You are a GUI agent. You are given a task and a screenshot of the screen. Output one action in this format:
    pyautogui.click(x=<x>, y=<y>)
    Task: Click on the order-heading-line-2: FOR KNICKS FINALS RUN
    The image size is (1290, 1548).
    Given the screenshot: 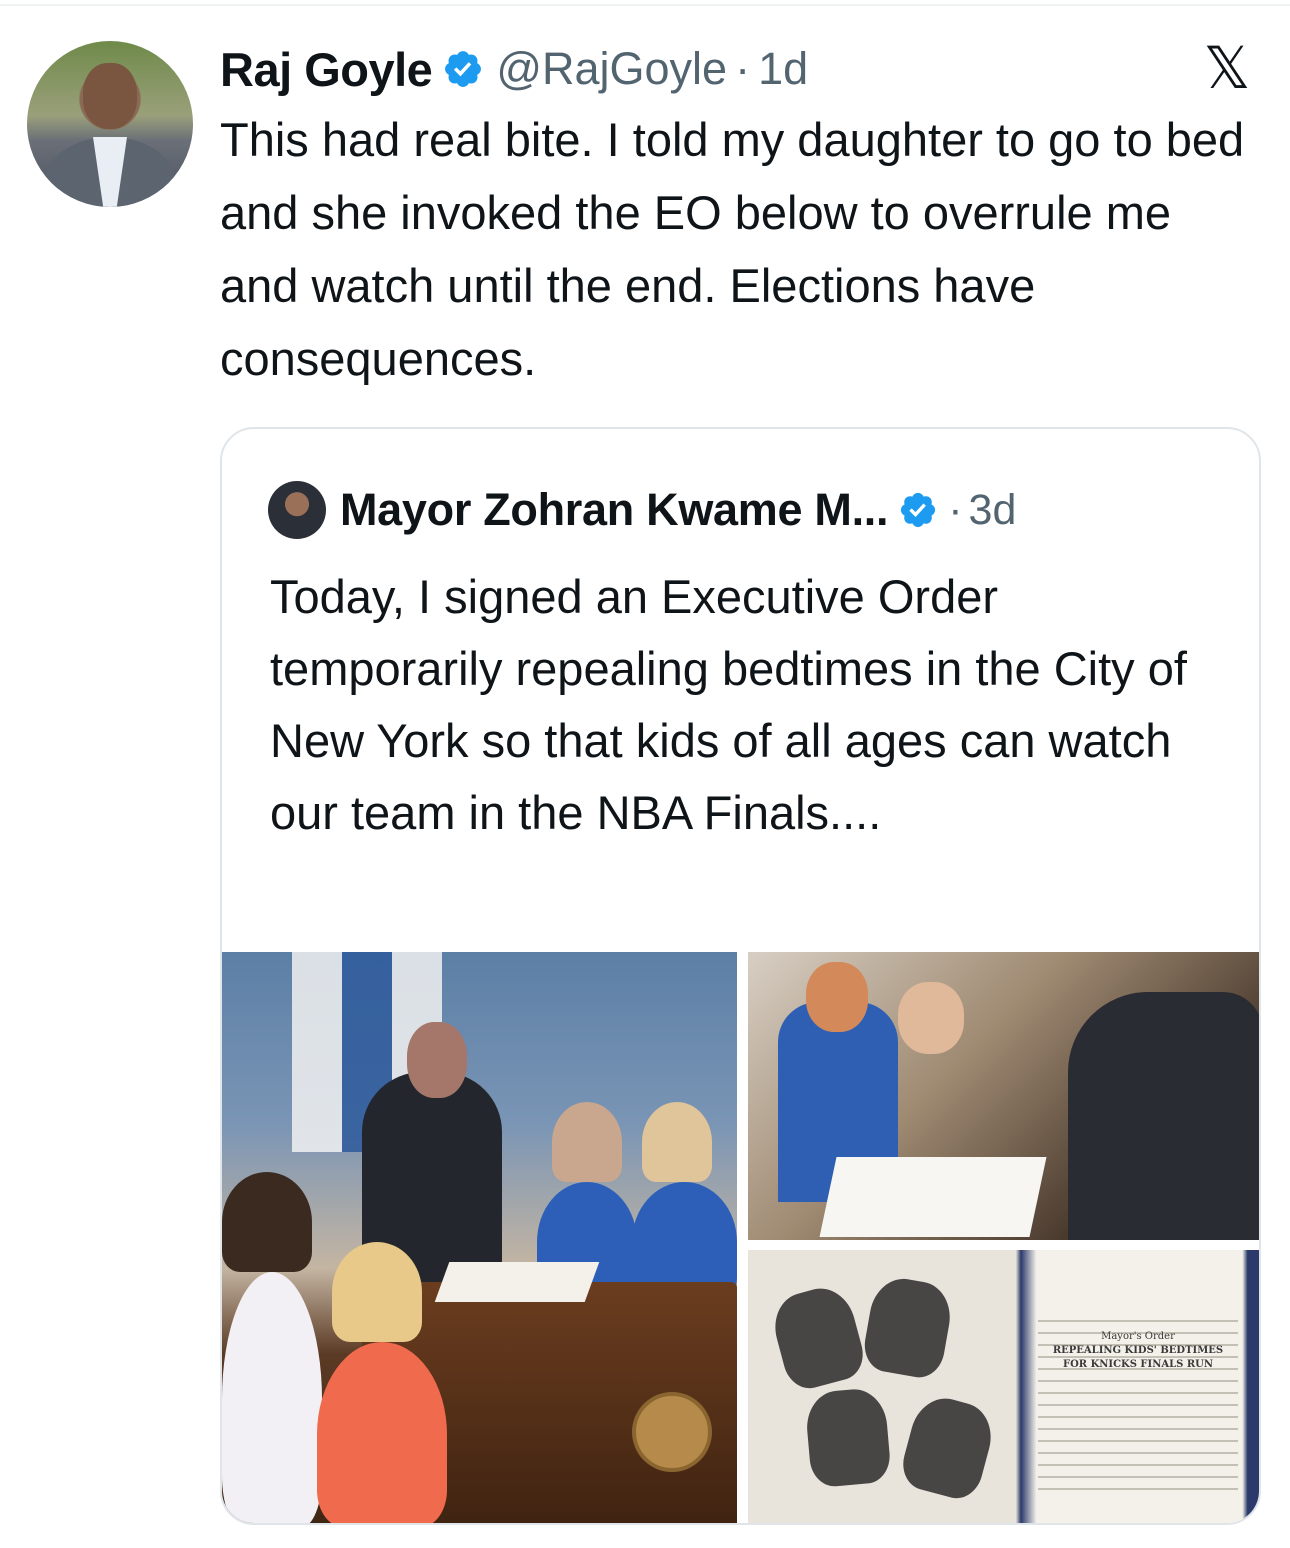 What is the action you would take?
    pyautogui.click(x=1138, y=1364)
    